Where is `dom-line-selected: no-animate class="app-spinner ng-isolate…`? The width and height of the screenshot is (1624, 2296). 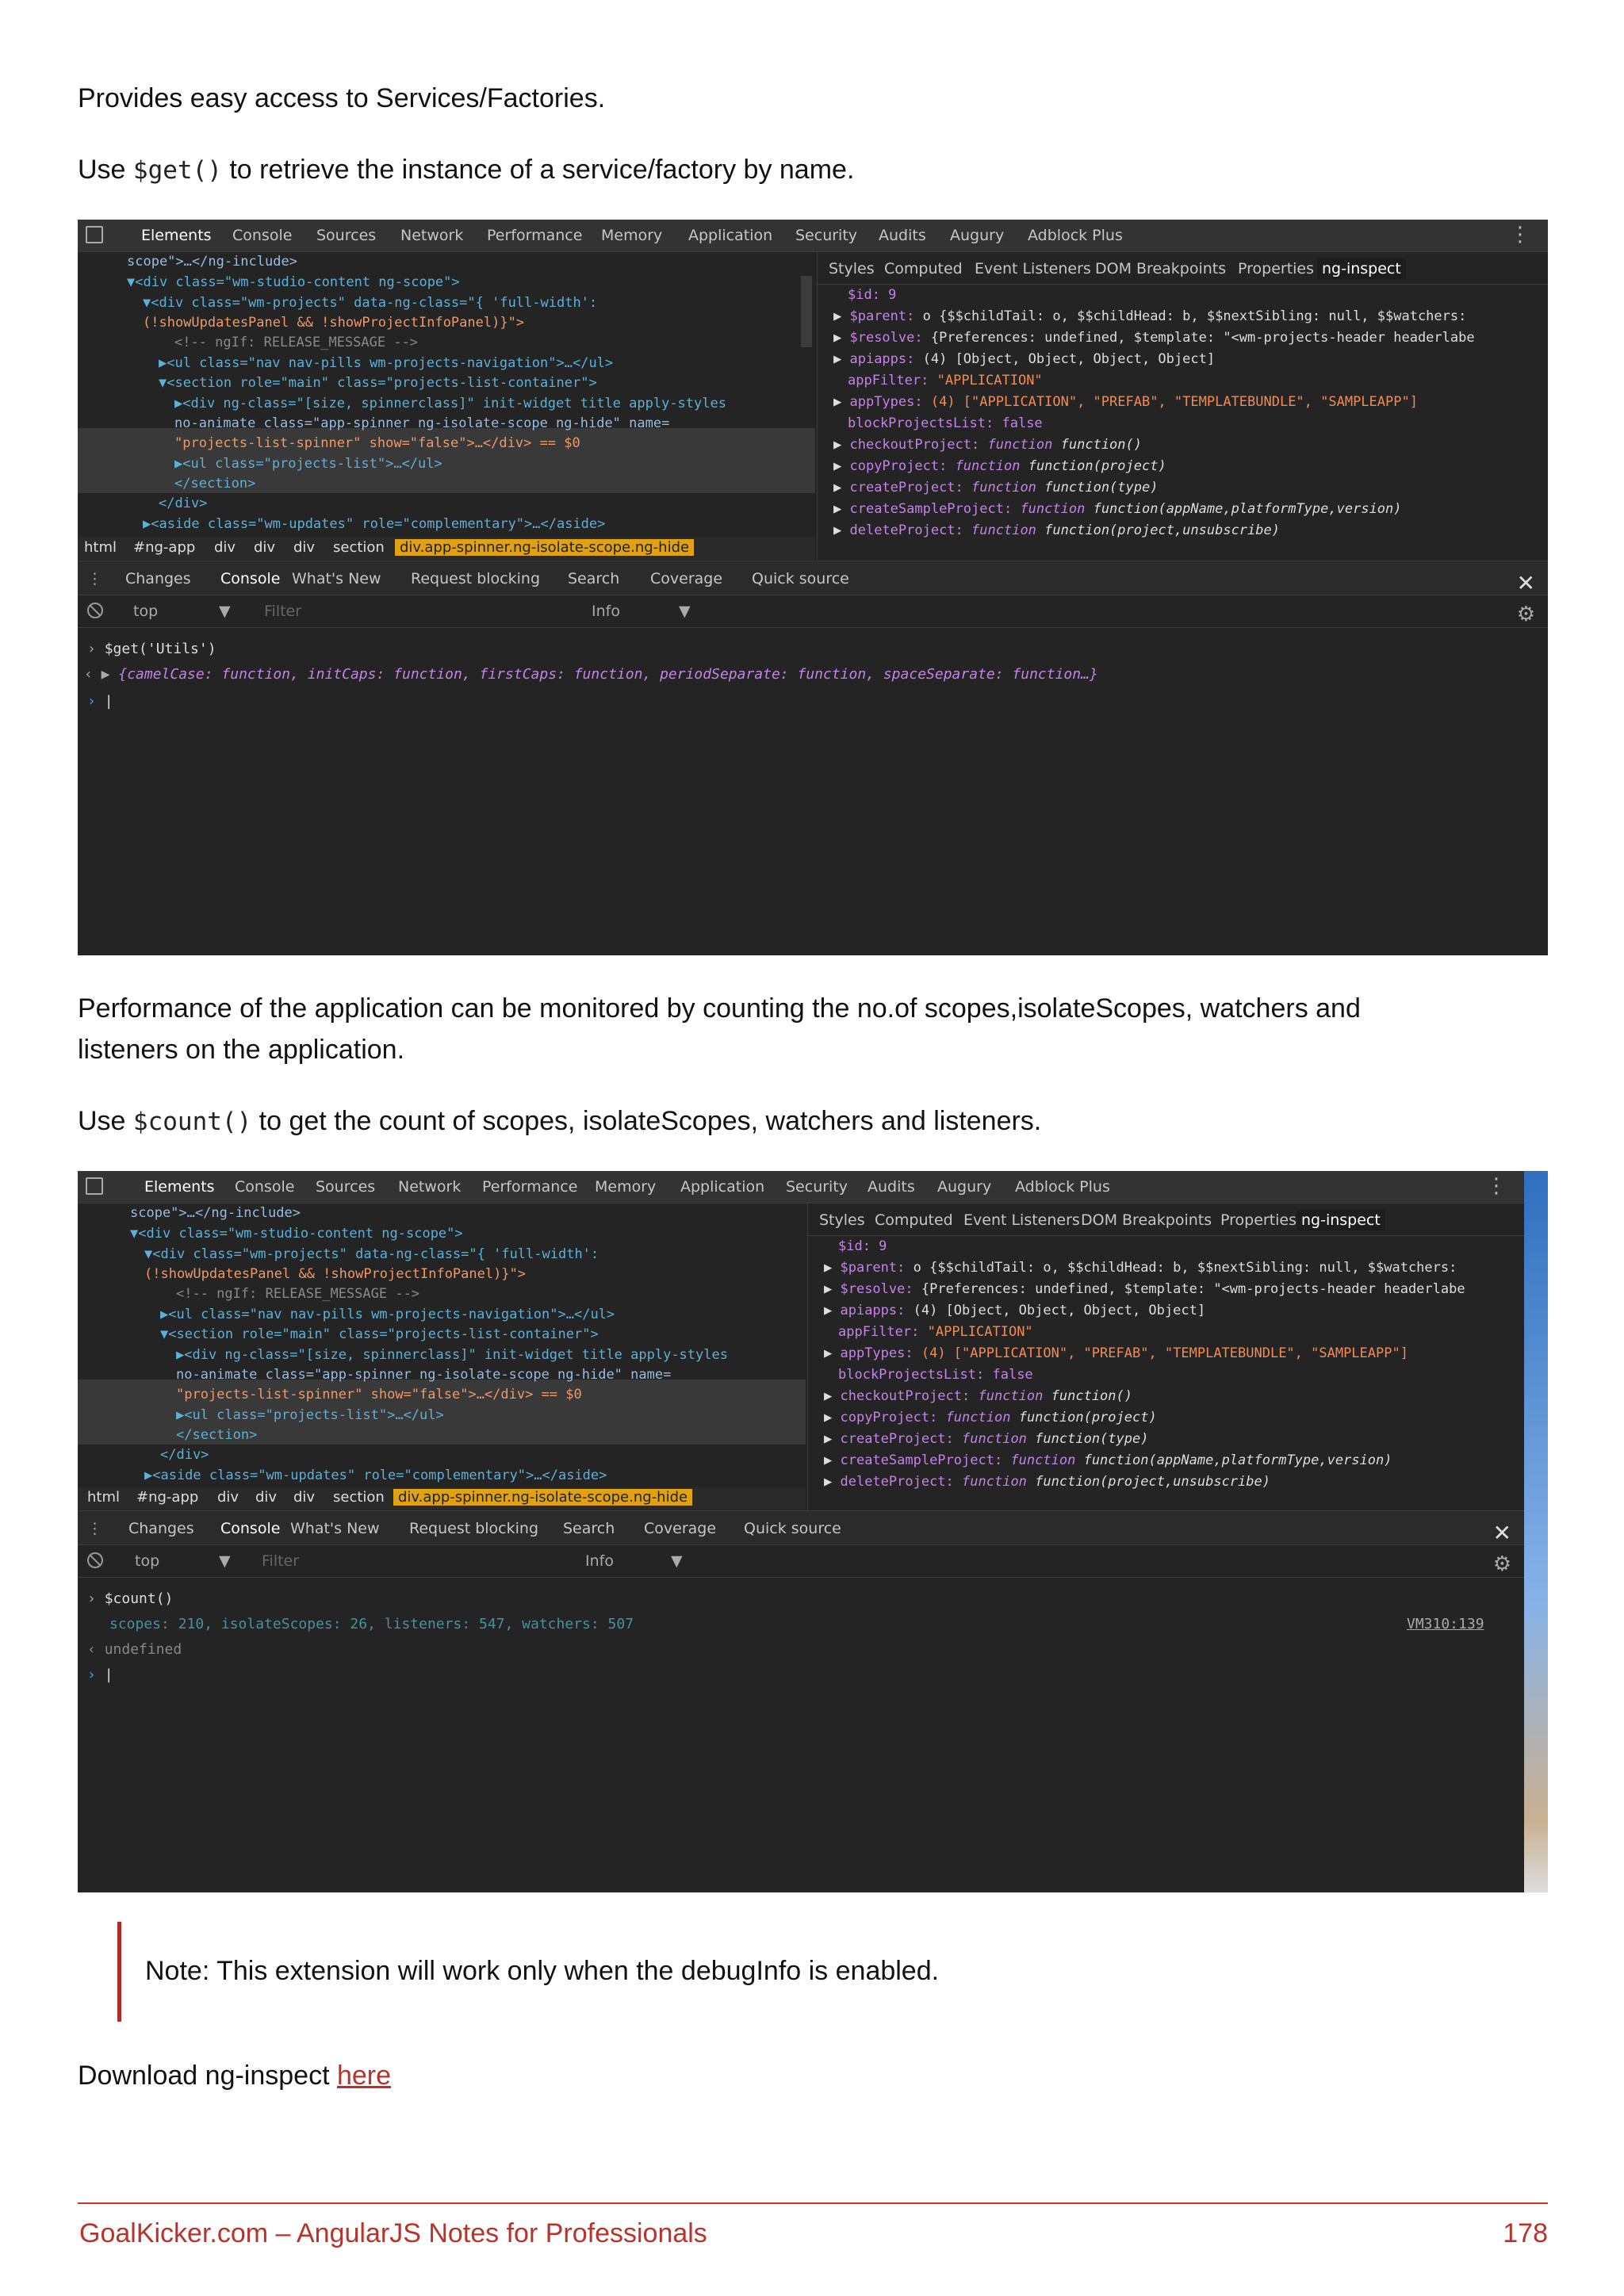
dom-line-selected: no-animate class="app-spinner ng-isolate… is located at coordinates (423, 1375).